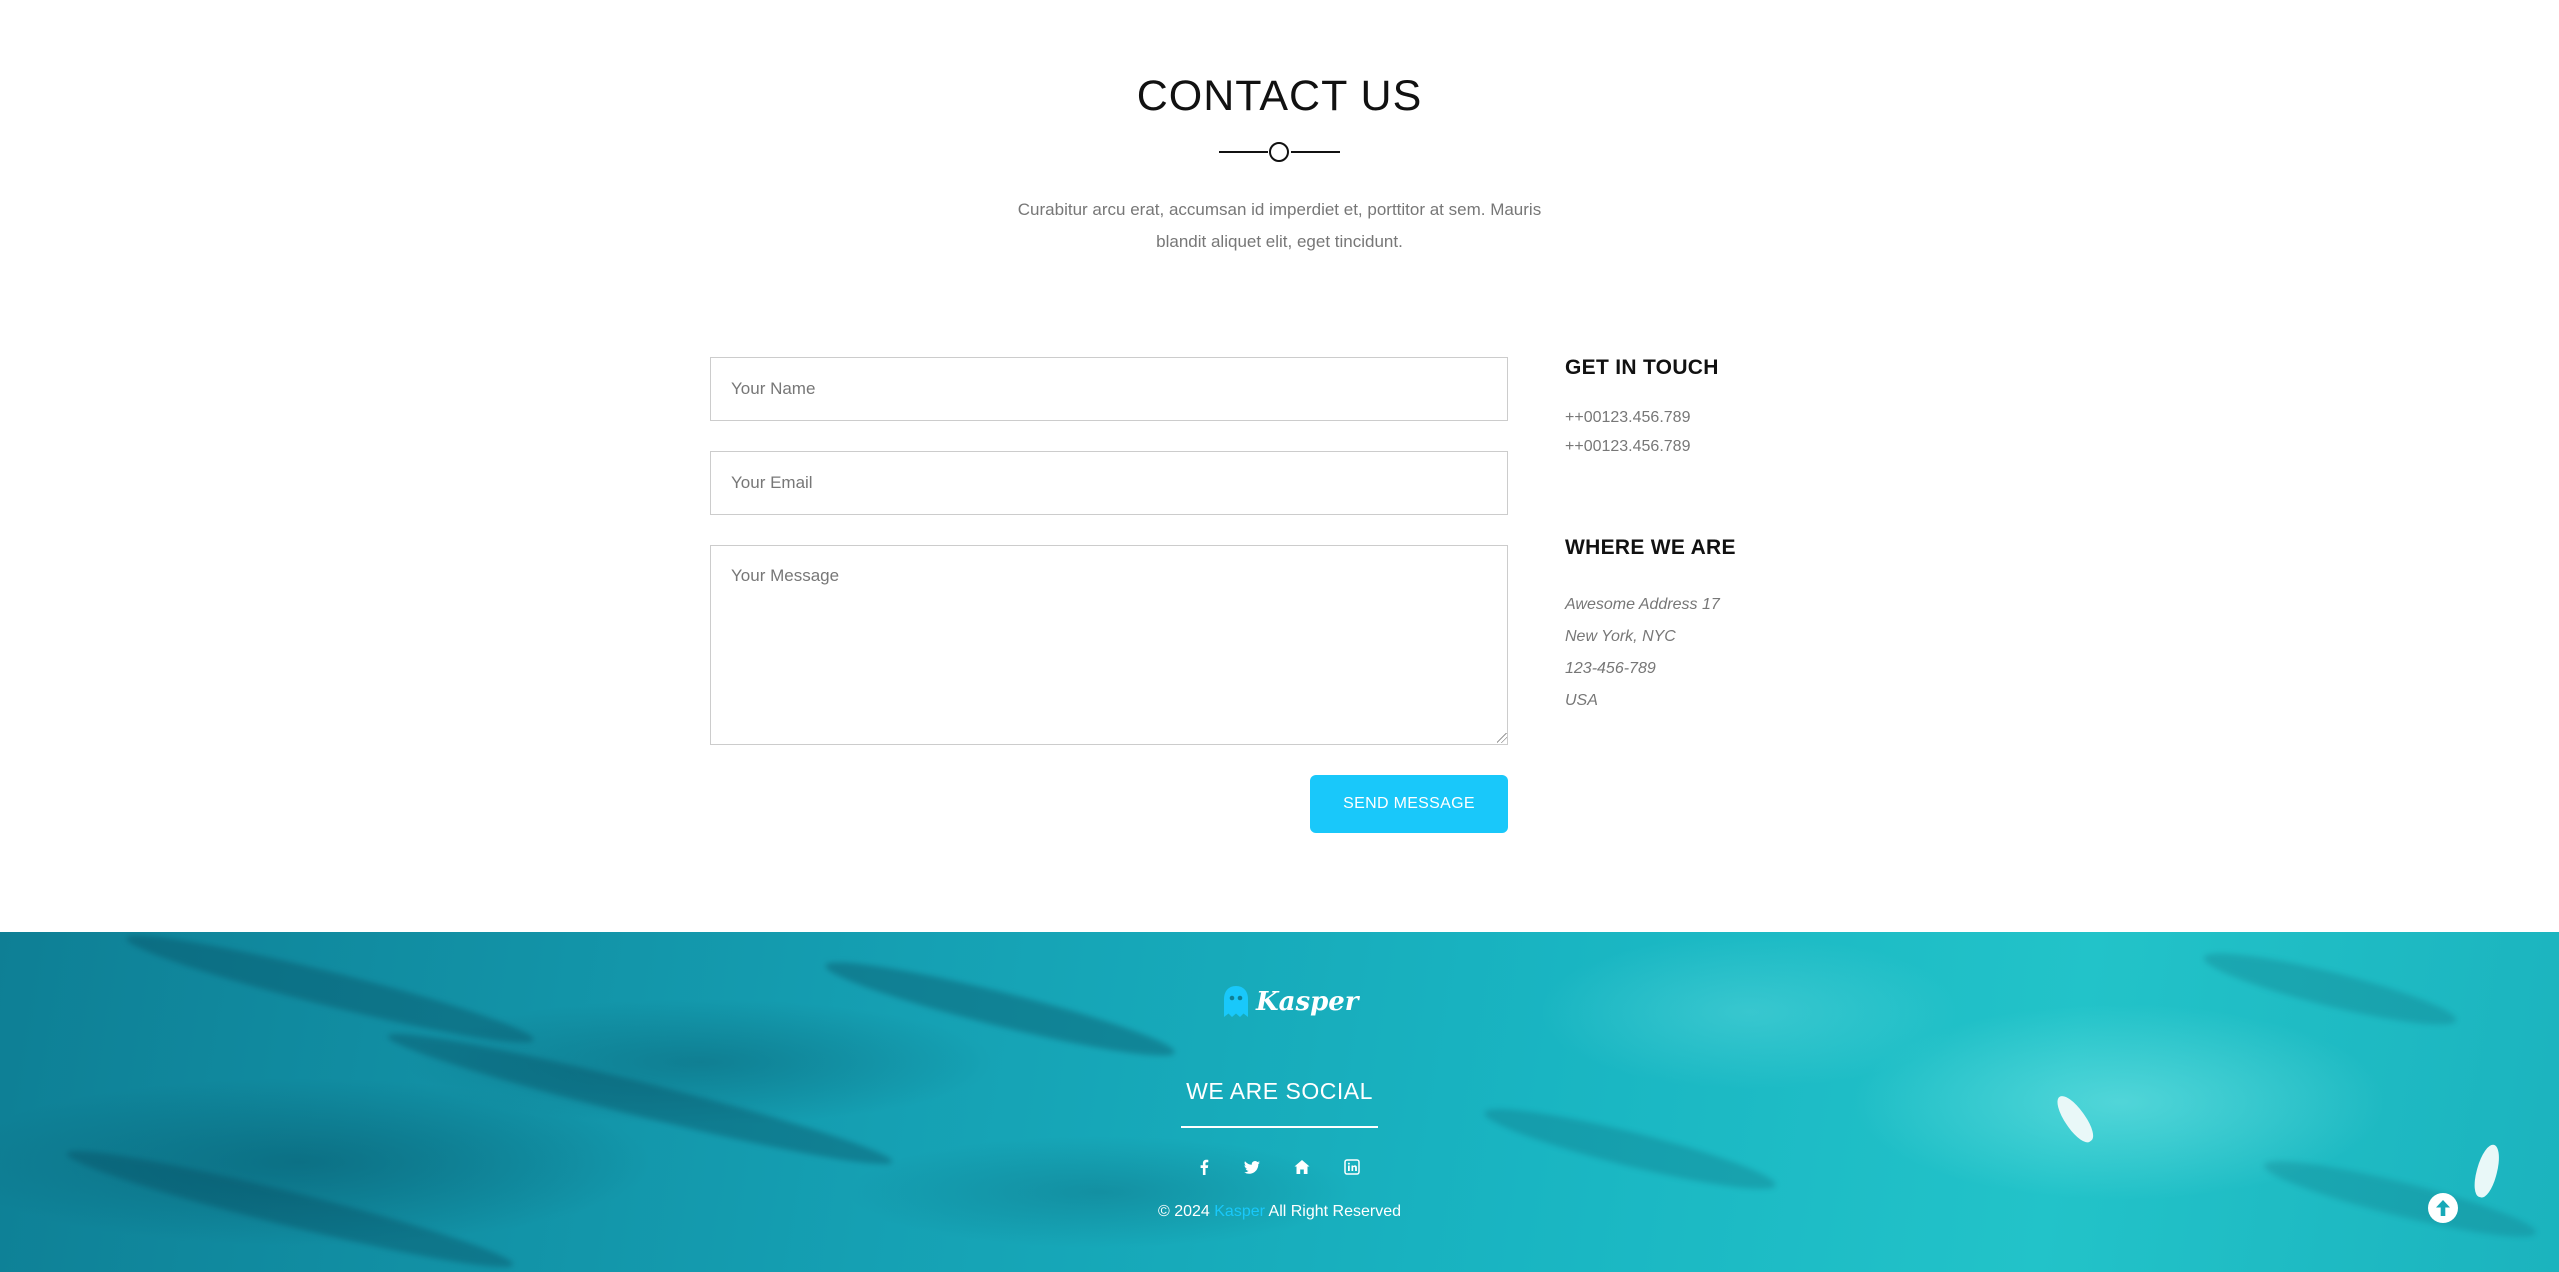 The height and width of the screenshot is (1272, 2559). I want to click on scroll-to-top-button, so click(2443, 1208).